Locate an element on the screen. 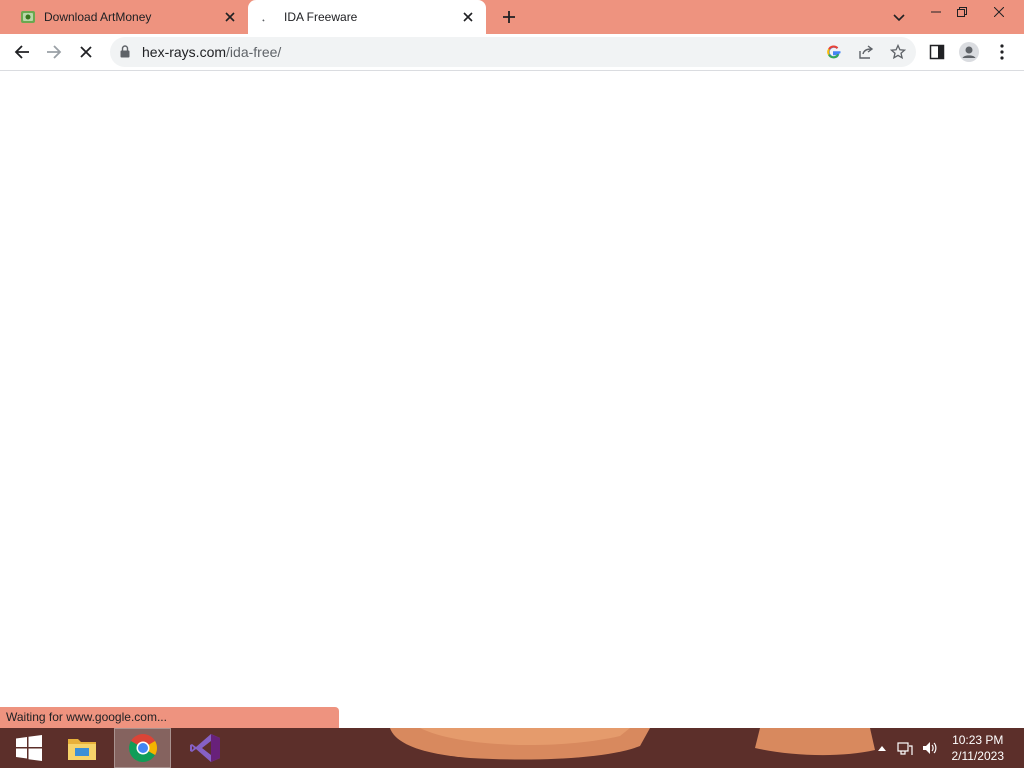 This screenshot has height=768, width=1024. lock-icon is located at coordinates (125, 54).